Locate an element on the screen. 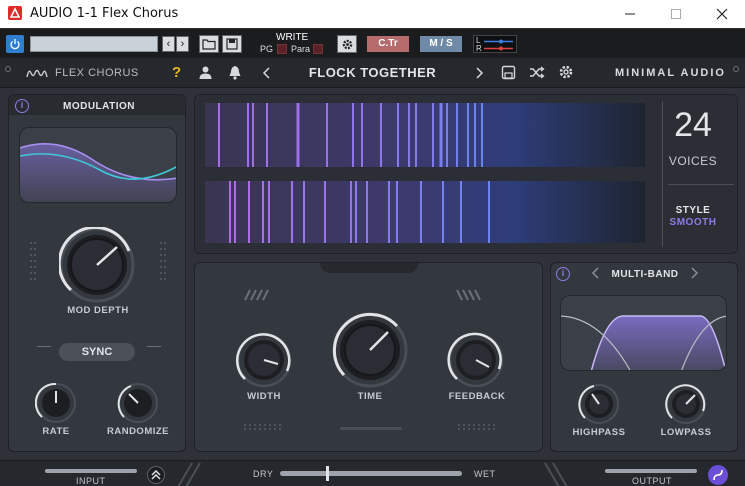  mod-depth-knob is located at coordinates (97, 265).